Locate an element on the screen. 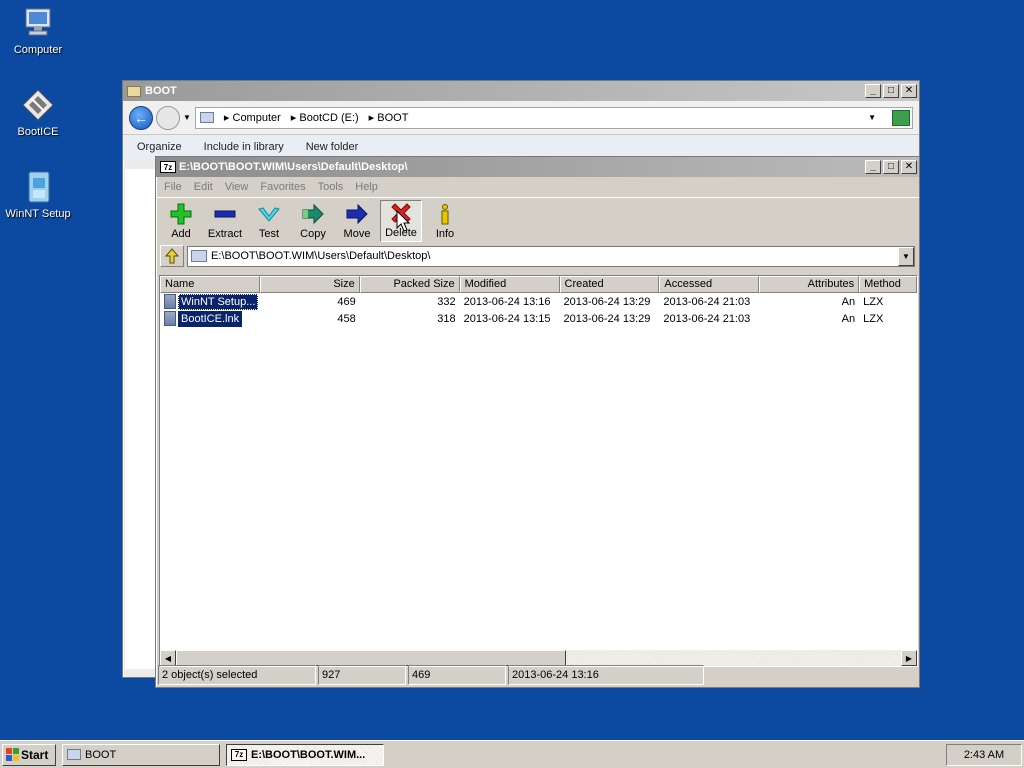 This screenshot has width=1024, height=768. menu-edit: Edit is located at coordinates (203, 187).